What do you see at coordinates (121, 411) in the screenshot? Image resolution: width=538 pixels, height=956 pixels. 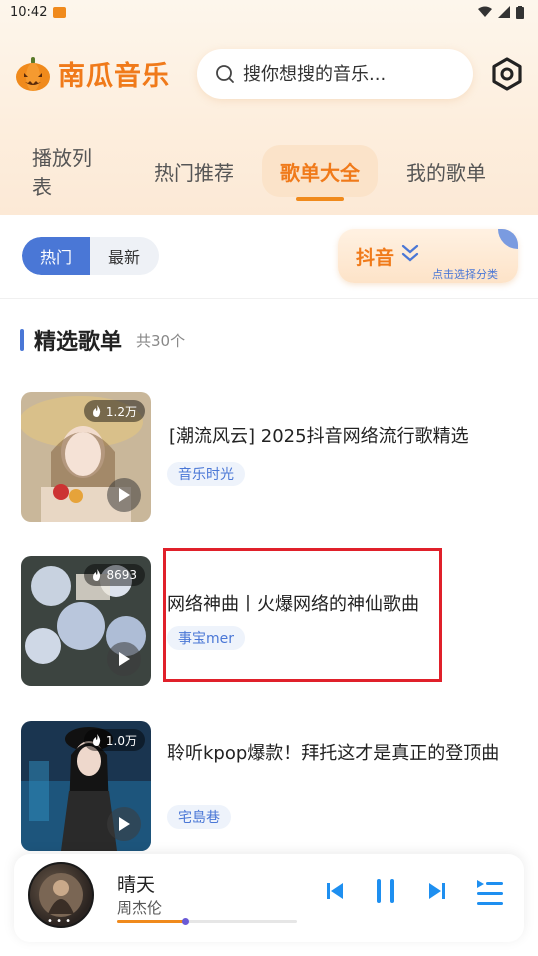 I see `play-count: 1.2万` at bounding box center [121, 411].